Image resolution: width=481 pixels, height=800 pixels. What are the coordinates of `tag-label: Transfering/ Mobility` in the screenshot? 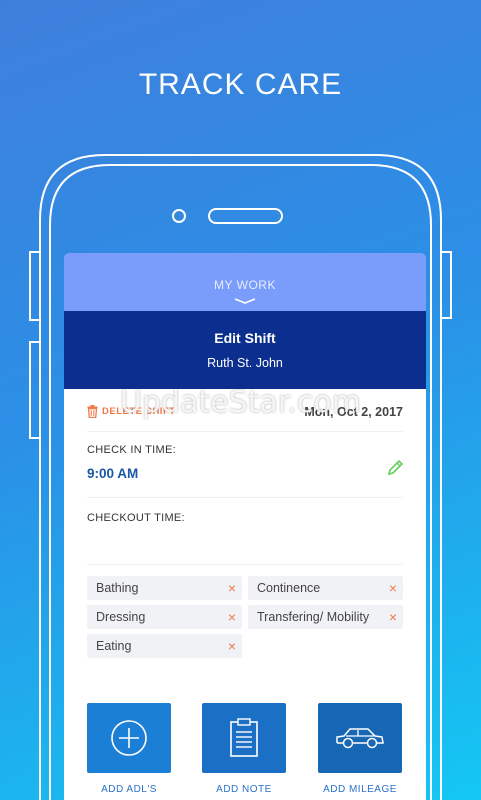 It's located at (313, 617).